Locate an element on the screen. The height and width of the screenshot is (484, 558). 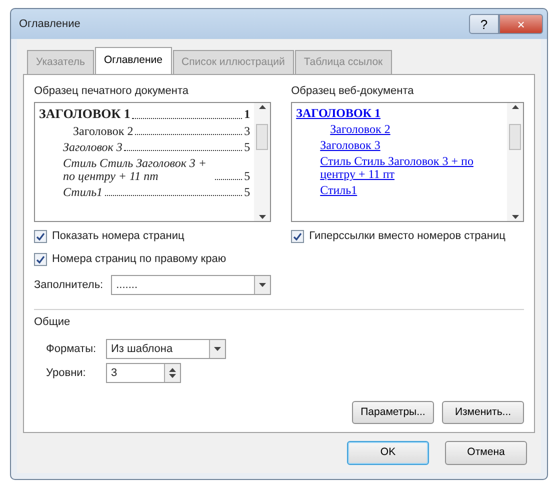
preview-entry: Стиль1 is located at coordinates (83, 193).